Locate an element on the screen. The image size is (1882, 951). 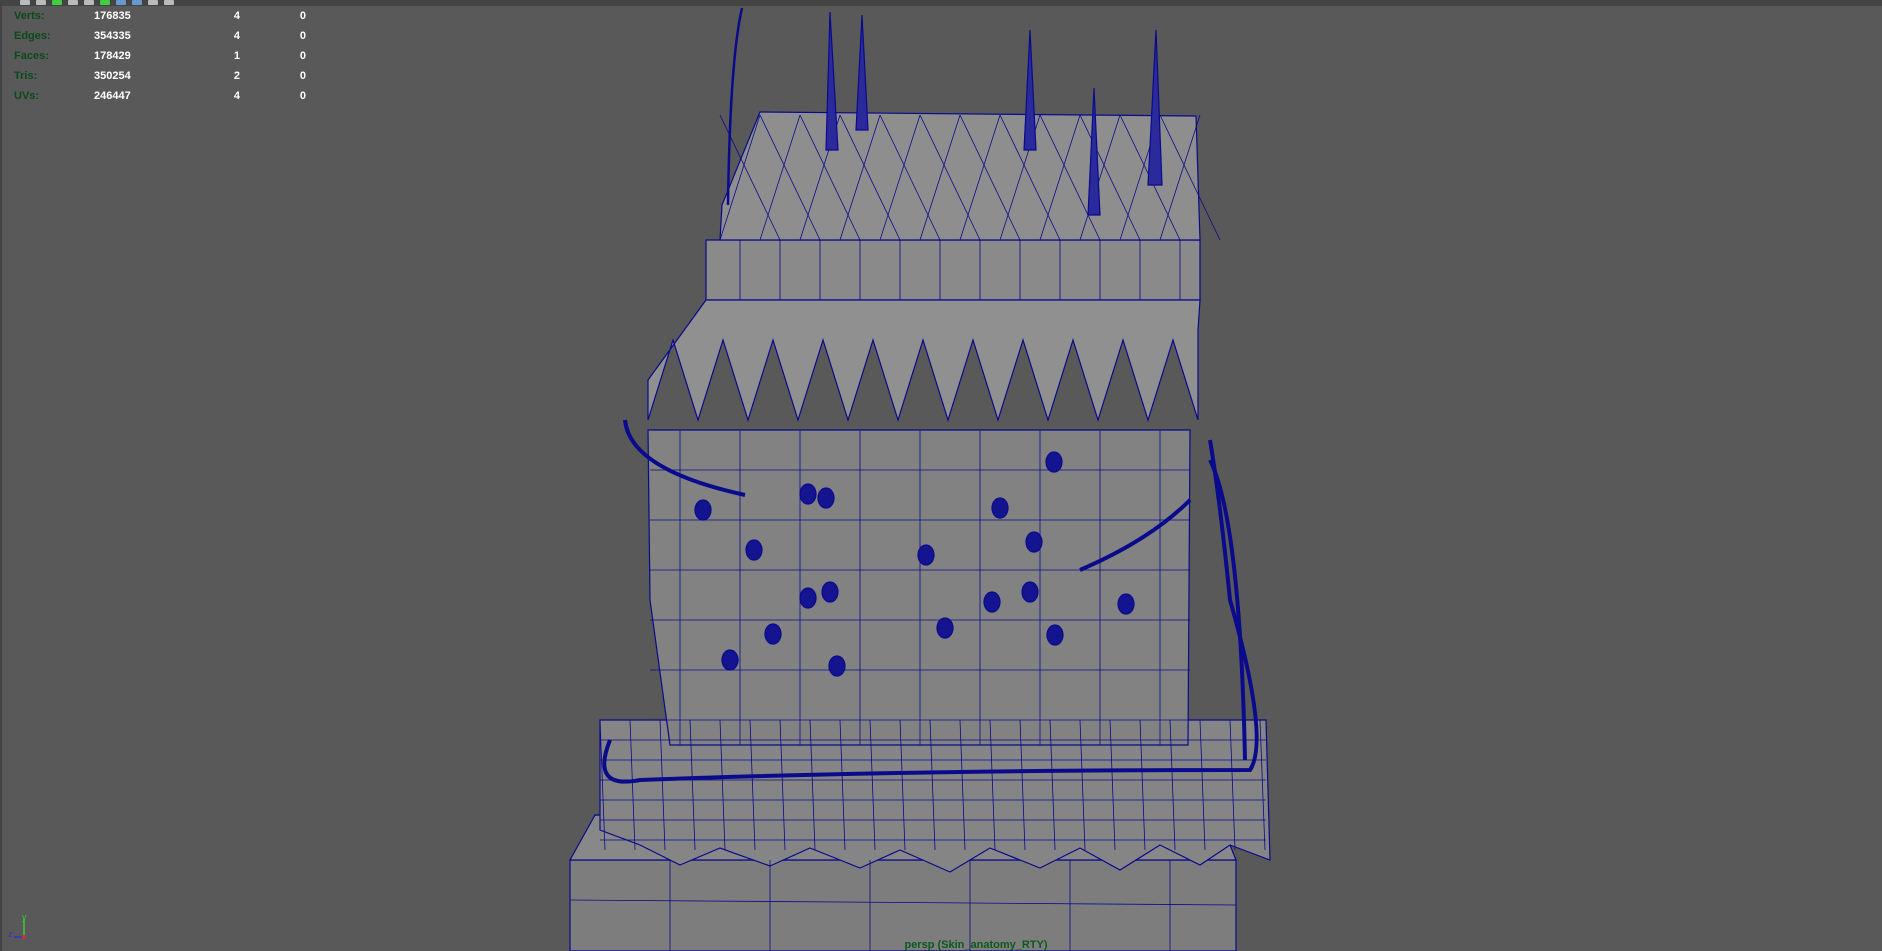
viewport-border is located at coordinates (1, 475).